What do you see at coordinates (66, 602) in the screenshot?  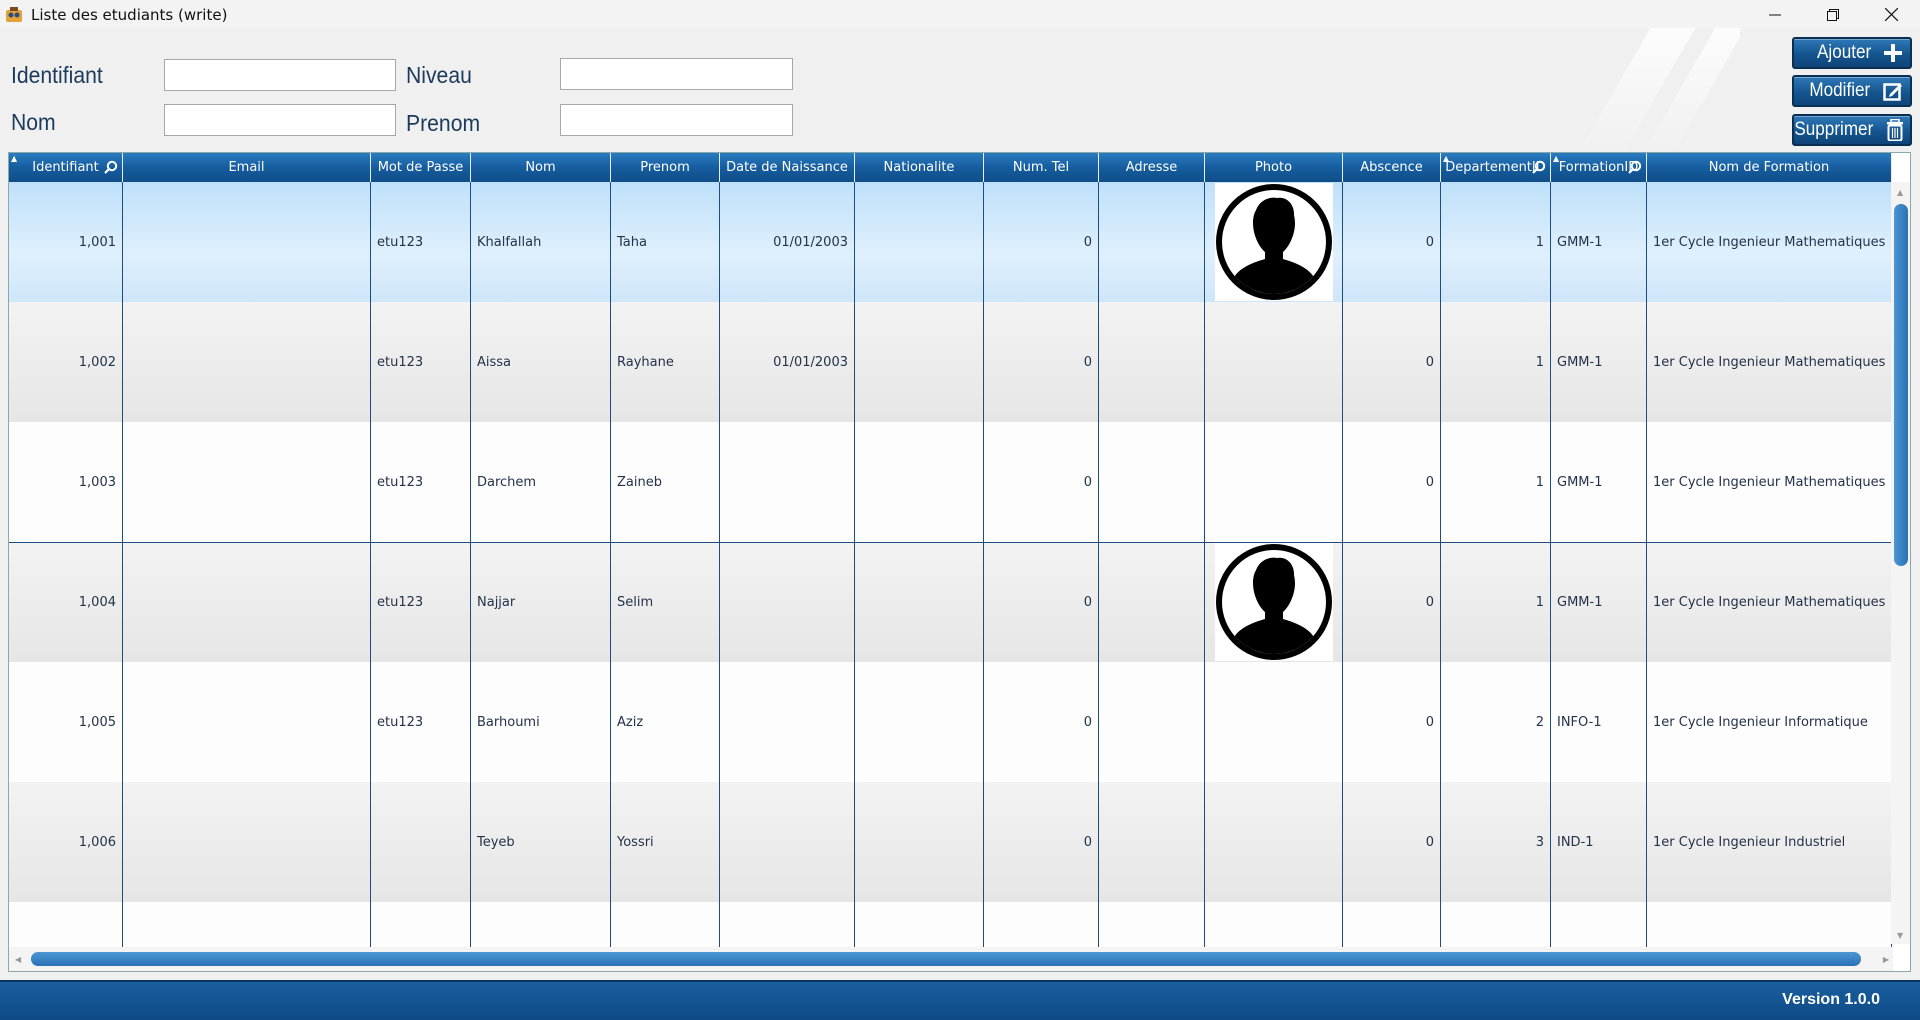 I see `table-cell: 1,004` at bounding box center [66, 602].